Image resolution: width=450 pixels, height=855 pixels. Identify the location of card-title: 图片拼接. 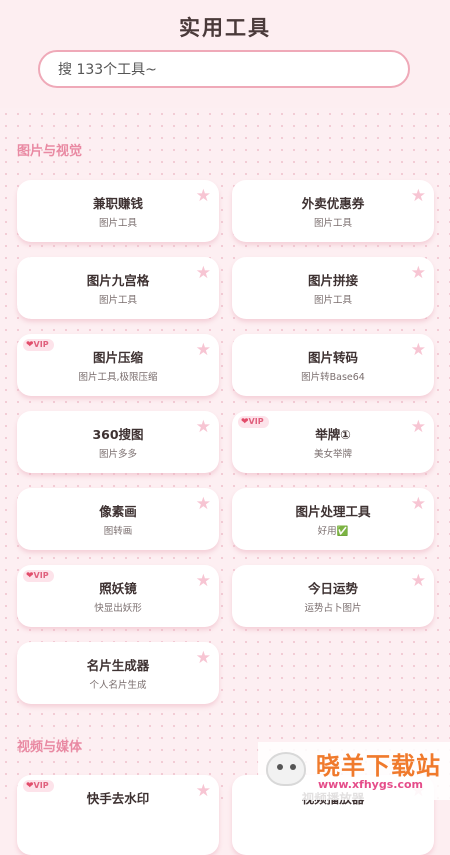
(332, 280).